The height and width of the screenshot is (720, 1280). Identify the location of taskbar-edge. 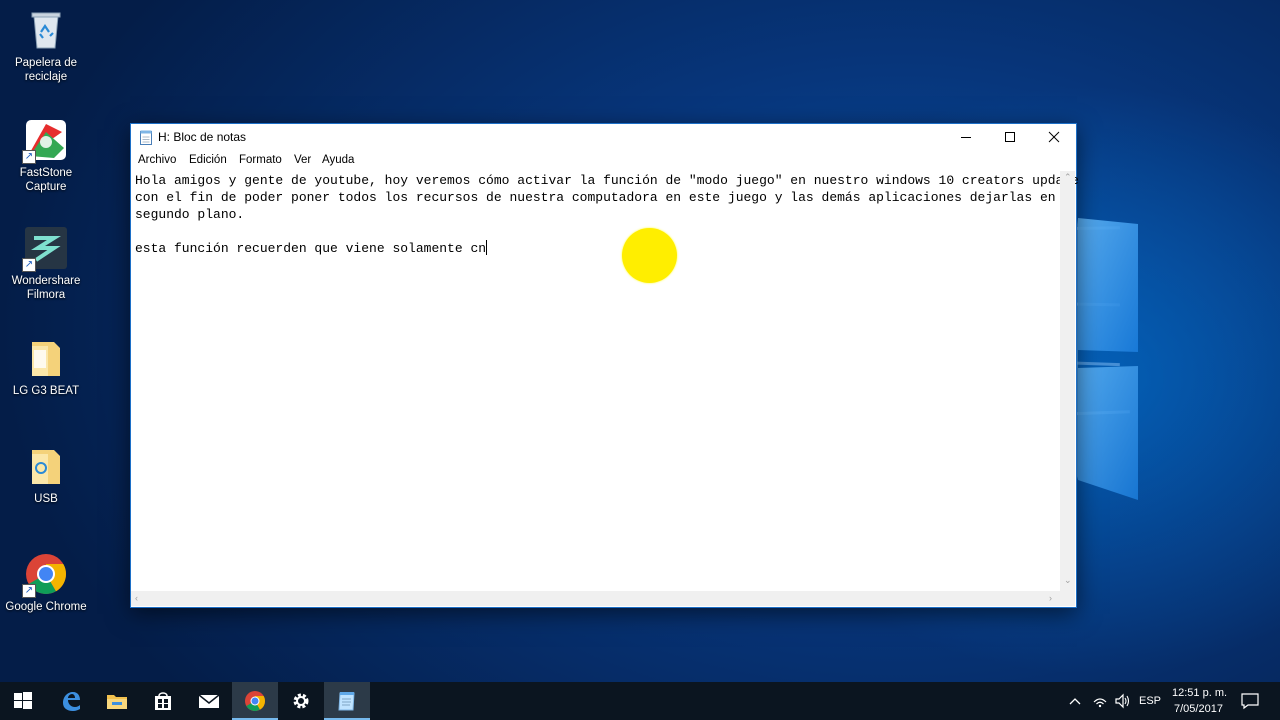
(71, 701).